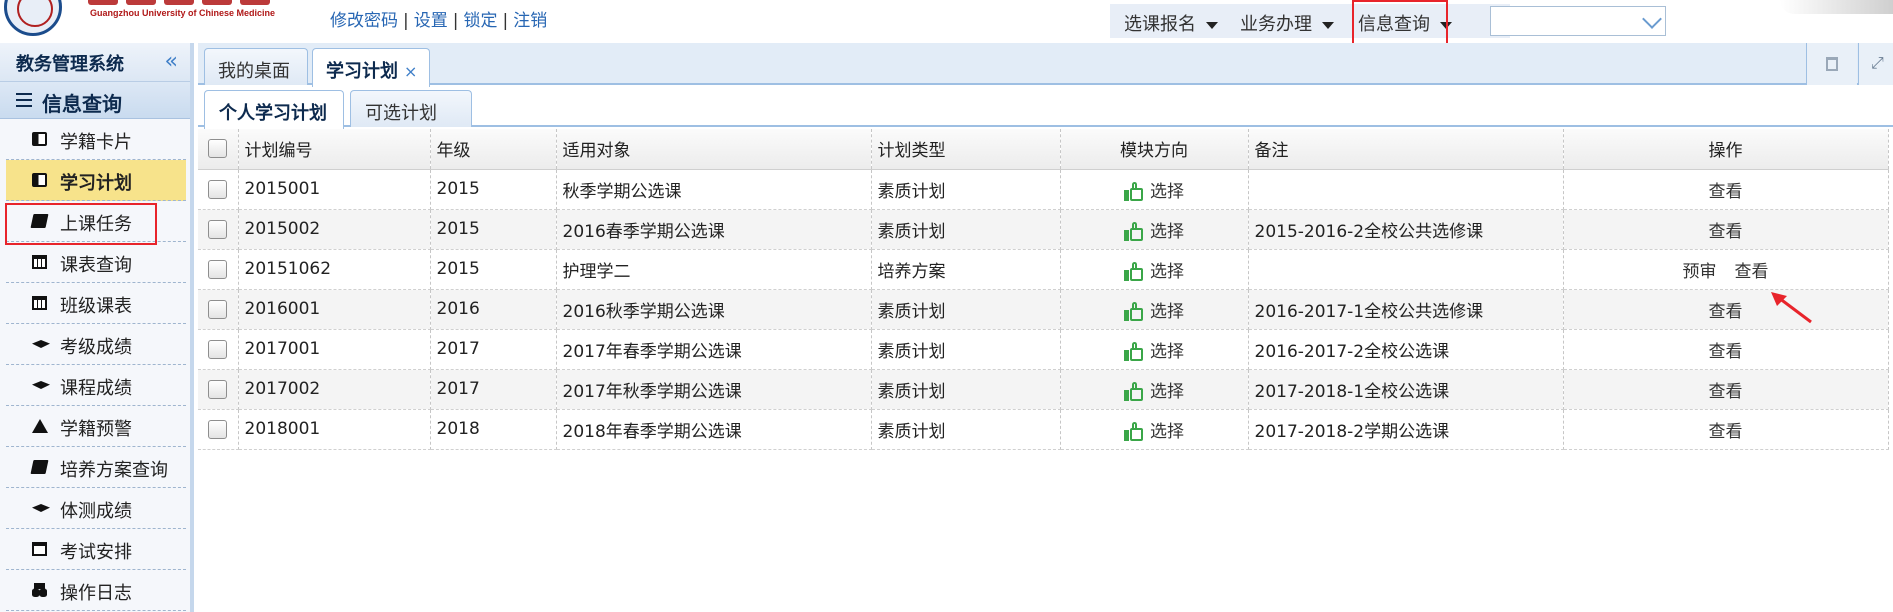 The height and width of the screenshot is (612, 1893). What do you see at coordinates (714, 189) in the screenshot?
I see `target-cell: 秋季学期公选课` at bounding box center [714, 189].